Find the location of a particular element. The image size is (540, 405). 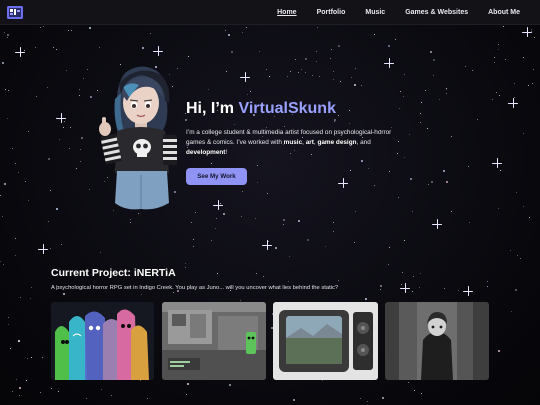

logo-icon is located at coordinates (15, 12).